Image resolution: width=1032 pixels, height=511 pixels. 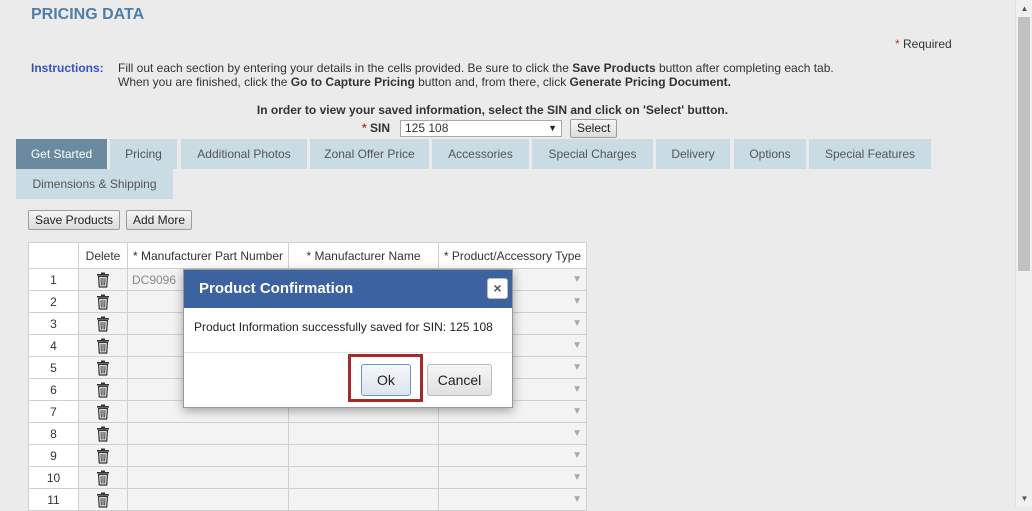 I want to click on modal-header: Product Confirmation ×, so click(x=348, y=289).